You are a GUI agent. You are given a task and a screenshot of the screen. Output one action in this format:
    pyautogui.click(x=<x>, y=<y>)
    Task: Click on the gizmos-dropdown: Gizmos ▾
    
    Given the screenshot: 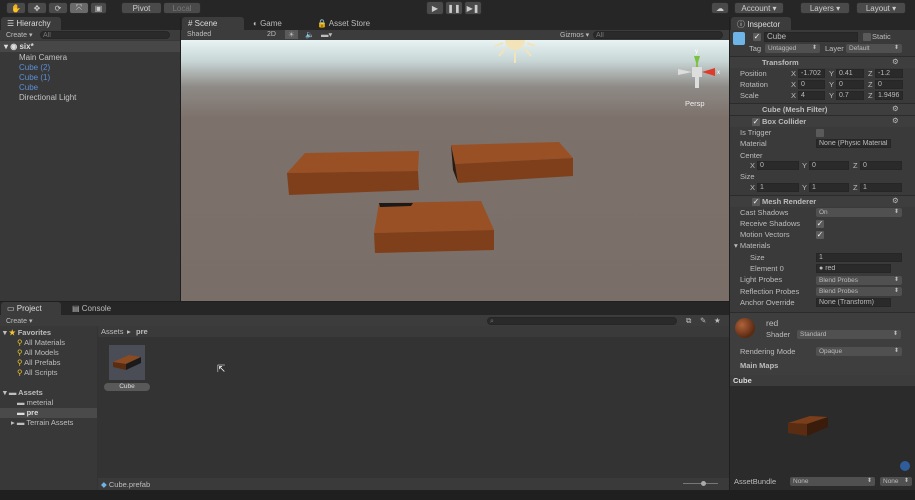 What is the action you would take?
    pyautogui.click(x=574, y=35)
    